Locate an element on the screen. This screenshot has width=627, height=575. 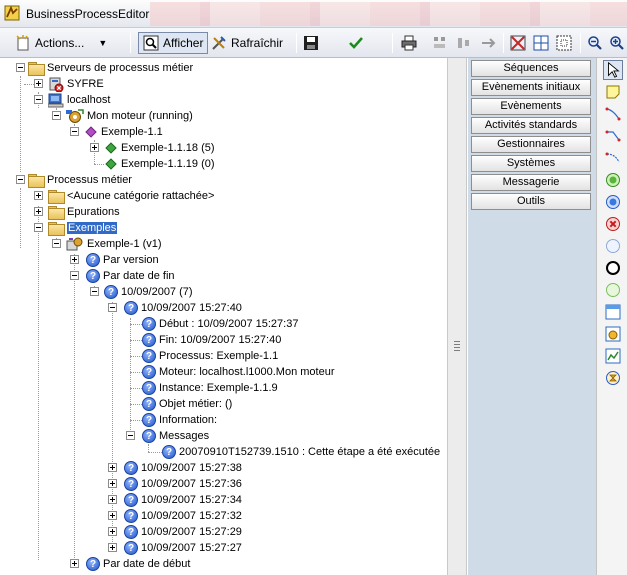
tree-item-epurations: Epurations is located at coordinates (84, 212).